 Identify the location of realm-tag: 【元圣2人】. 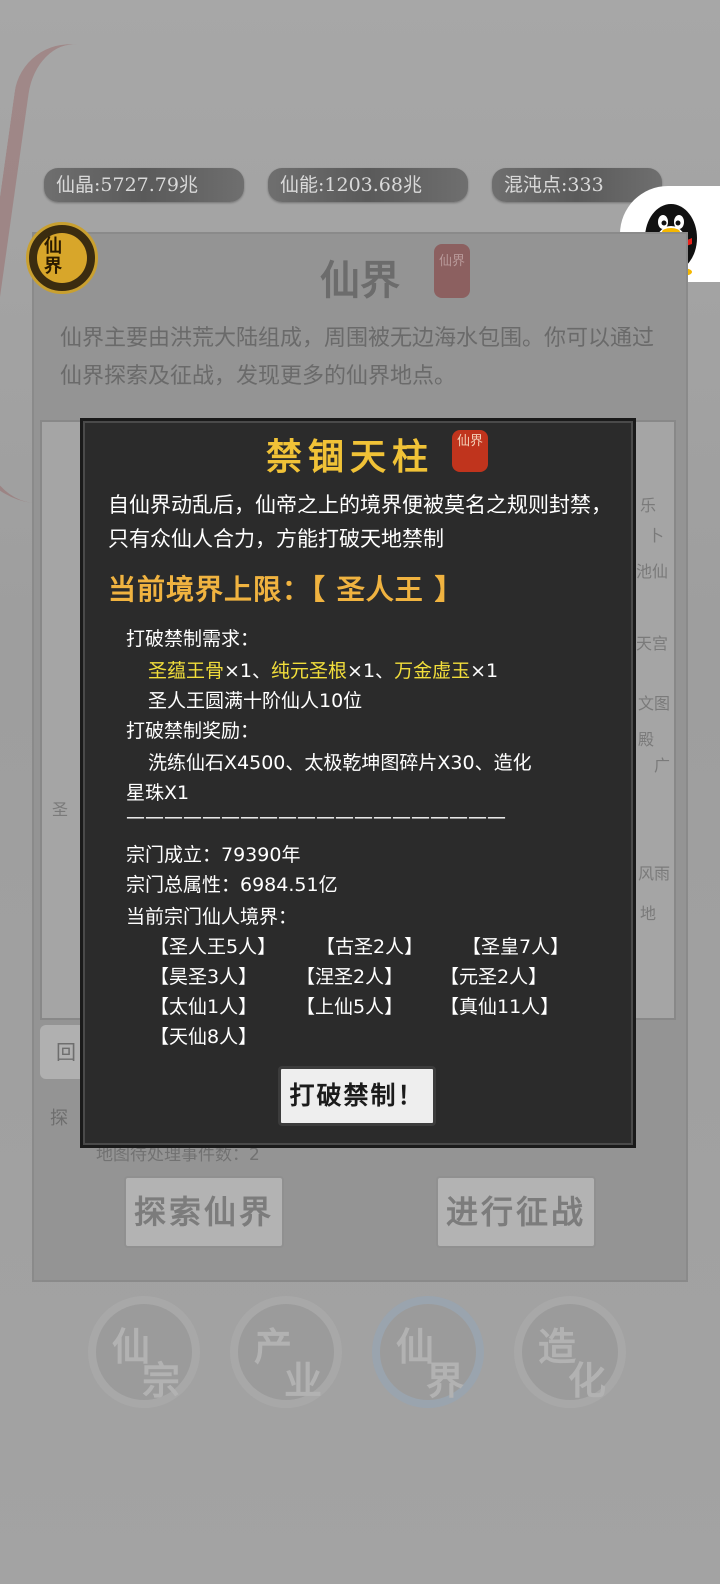
(494, 977).